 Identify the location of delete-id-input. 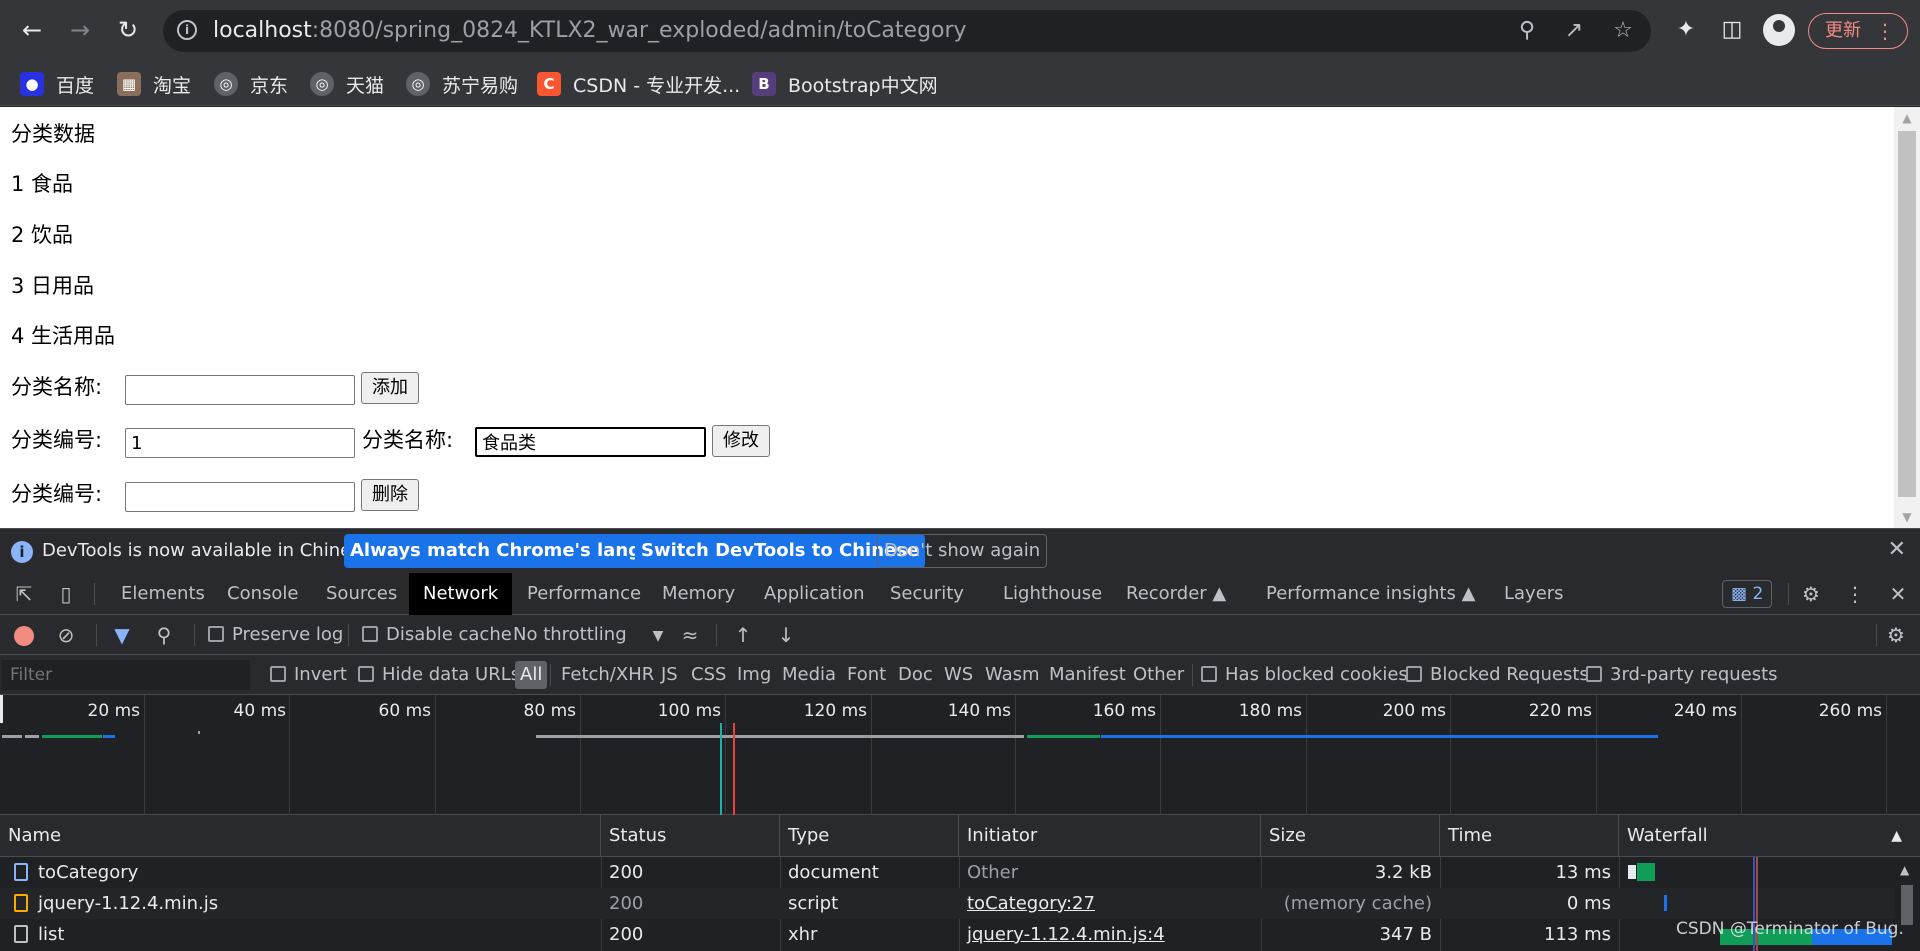
(240, 497).